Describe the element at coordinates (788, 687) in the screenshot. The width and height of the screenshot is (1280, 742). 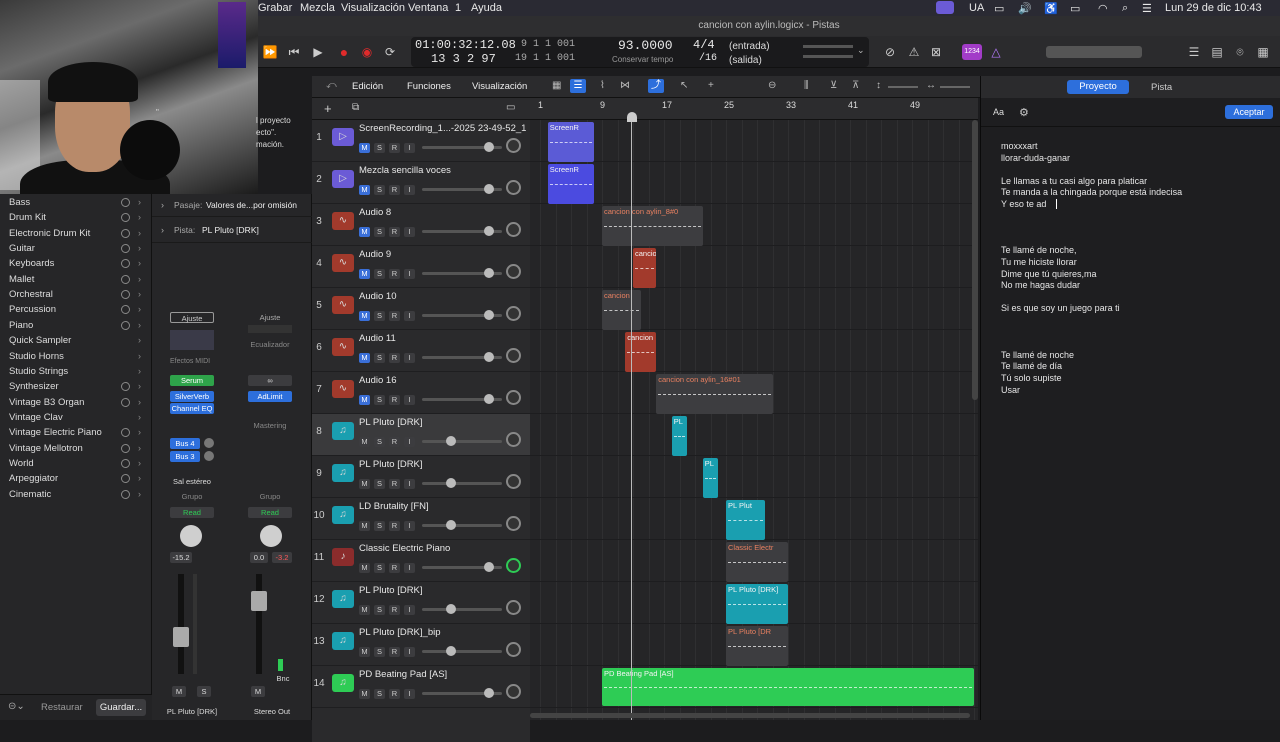
I see `region: PD Beating Pad [AS]` at that location.